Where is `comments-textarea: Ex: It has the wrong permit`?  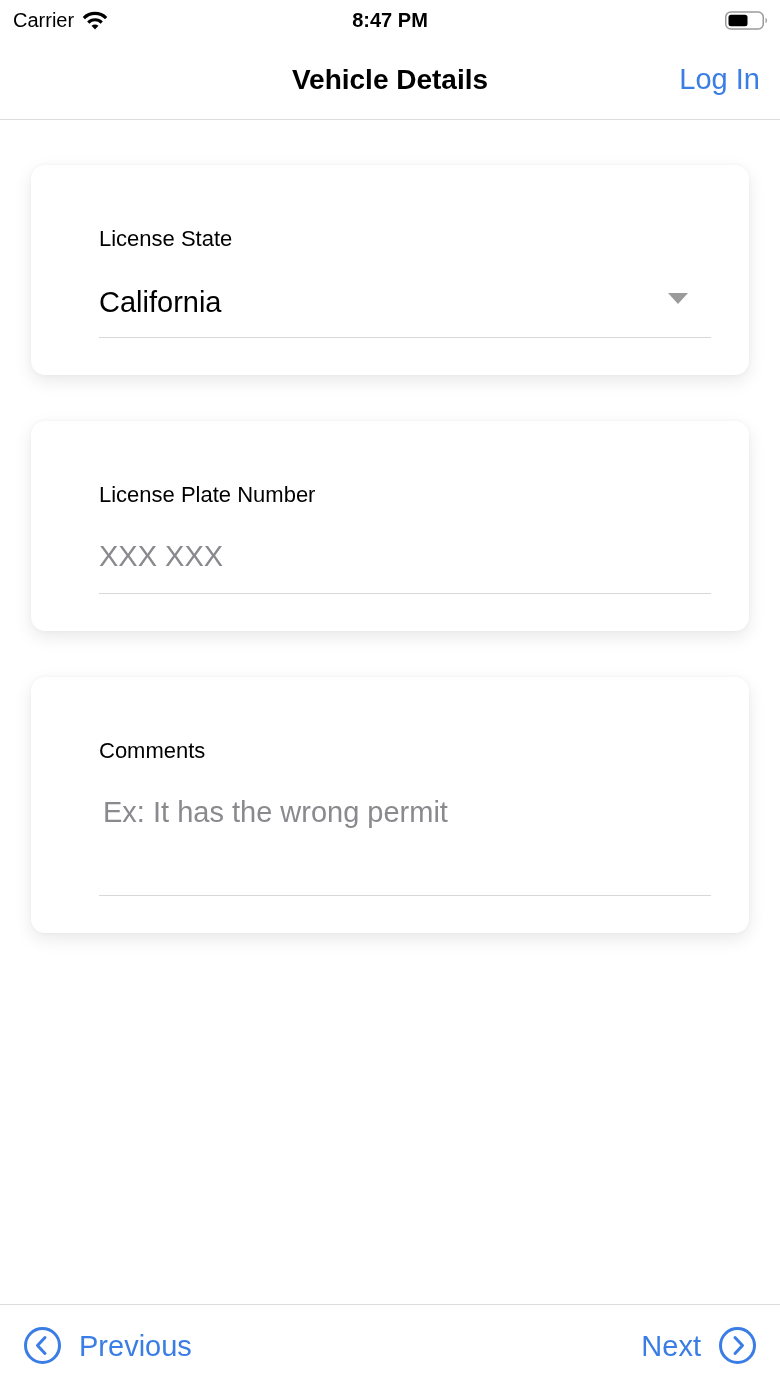
comments-textarea: Ex: It has the wrong permit is located at coordinates (405, 845).